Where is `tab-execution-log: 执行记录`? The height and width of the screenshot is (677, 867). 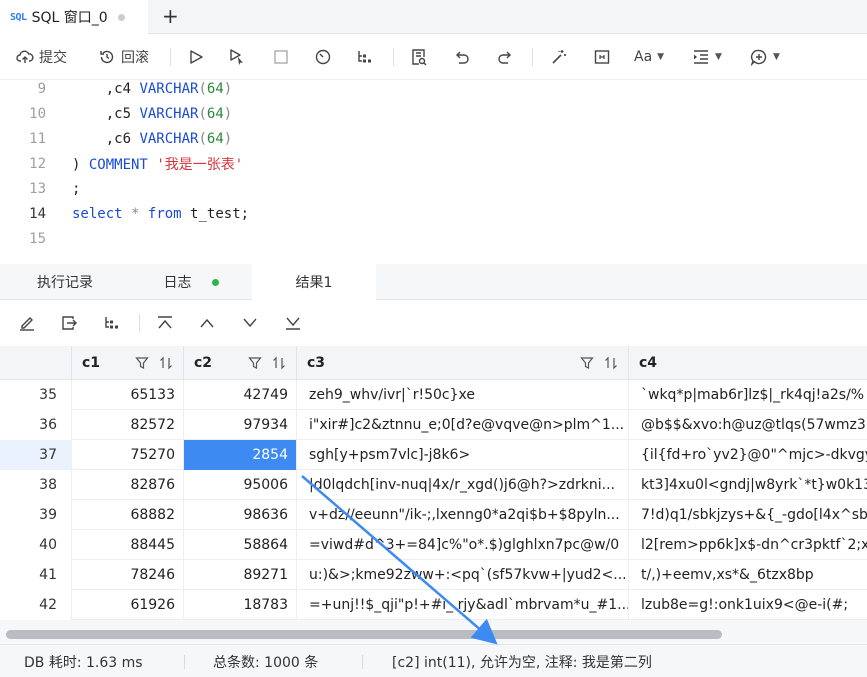 tab-execution-log: 执行记录 is located at coordinates (65, 282).